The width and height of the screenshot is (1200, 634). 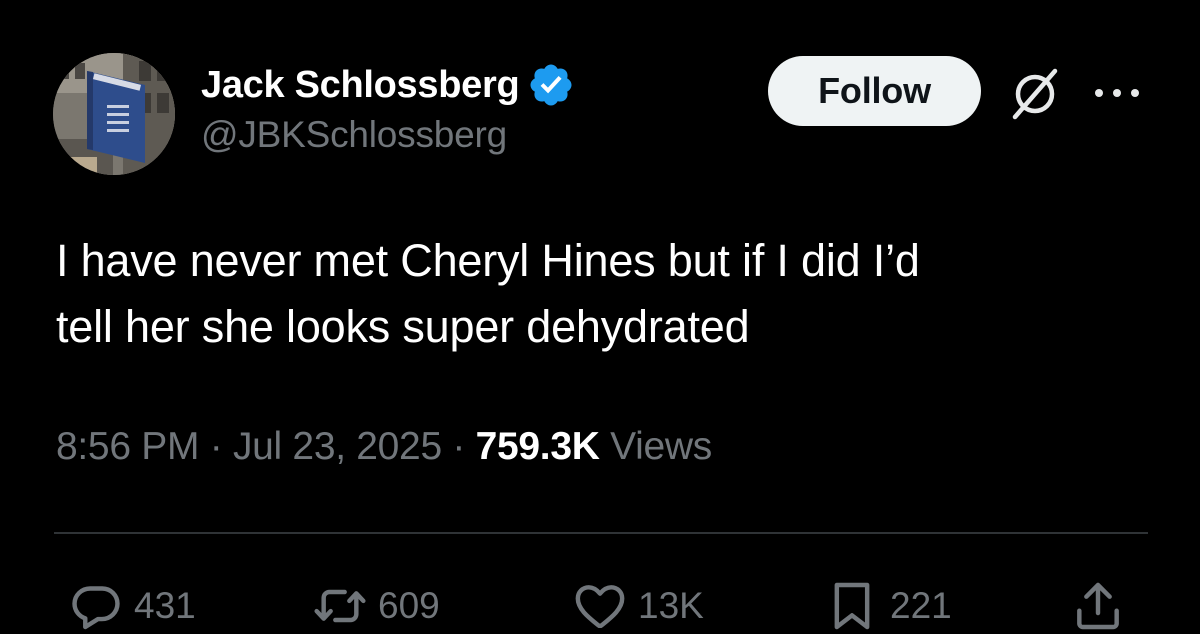 What do you see at coordinates (601, 533) in the screenshot?
I see `divider` at bounding box center [601, 533].